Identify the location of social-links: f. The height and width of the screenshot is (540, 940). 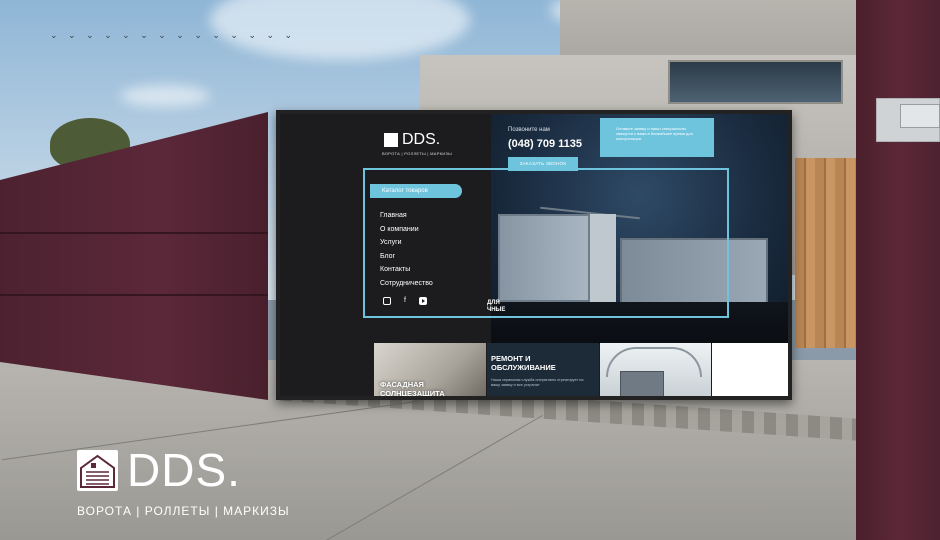
(405, 301).